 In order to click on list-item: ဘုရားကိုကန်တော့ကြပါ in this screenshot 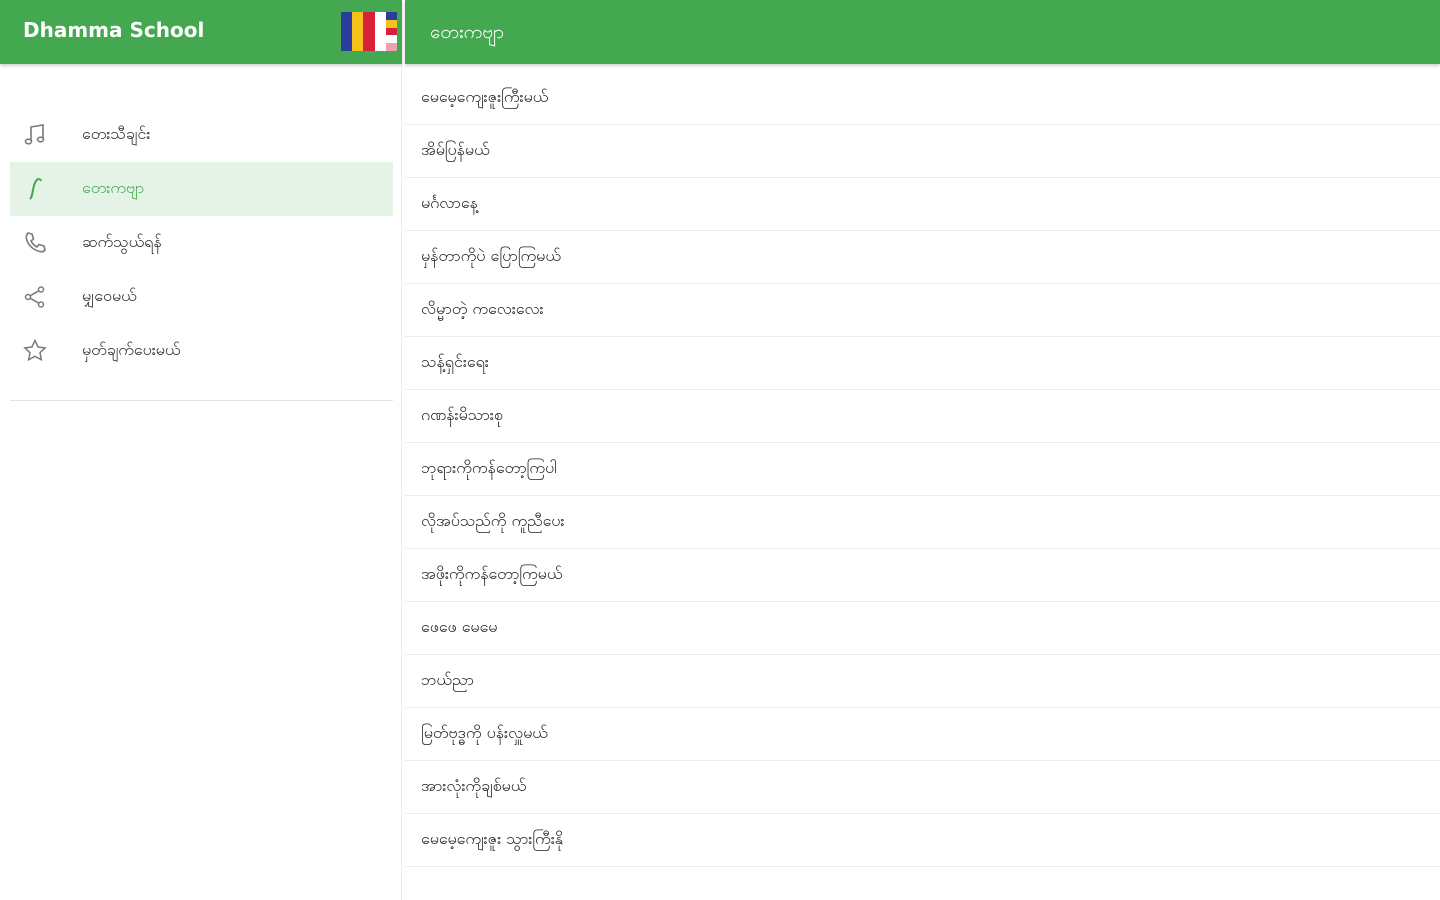, I will do `click(922, 469)`.